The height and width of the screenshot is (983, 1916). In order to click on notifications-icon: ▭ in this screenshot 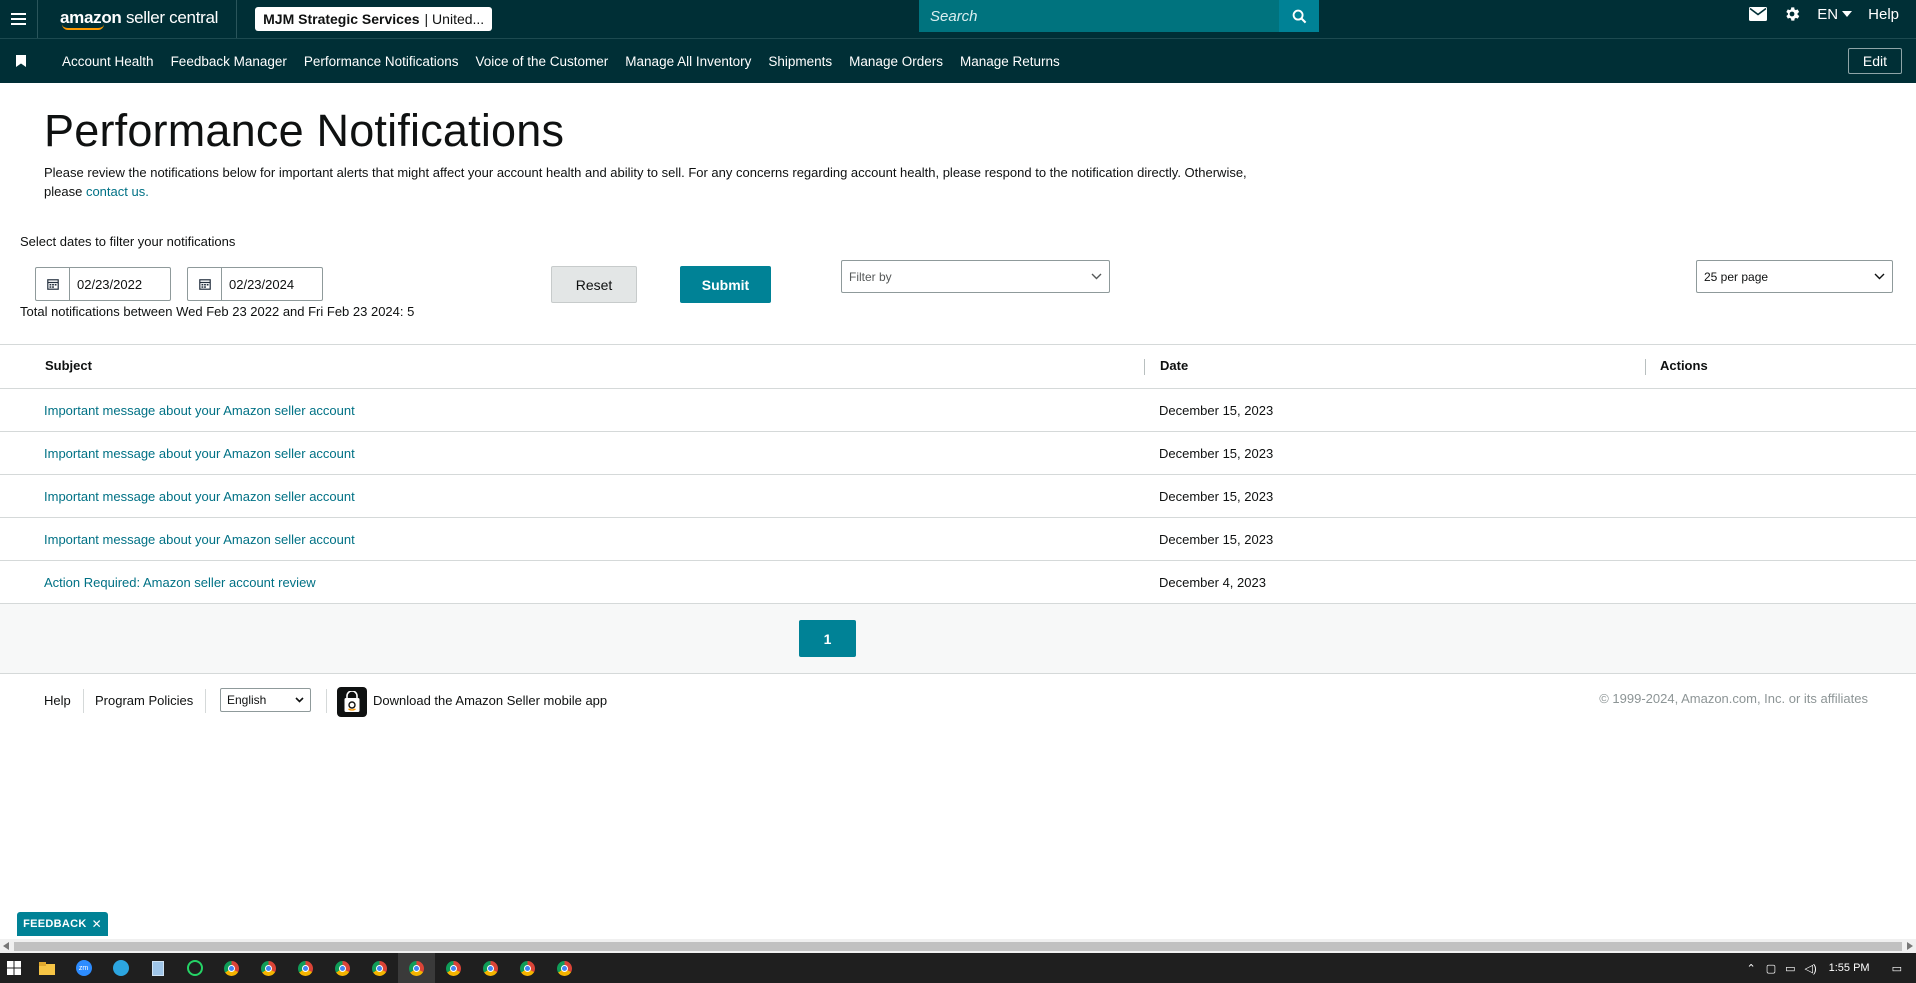, I will do `click(1897, 968)`.